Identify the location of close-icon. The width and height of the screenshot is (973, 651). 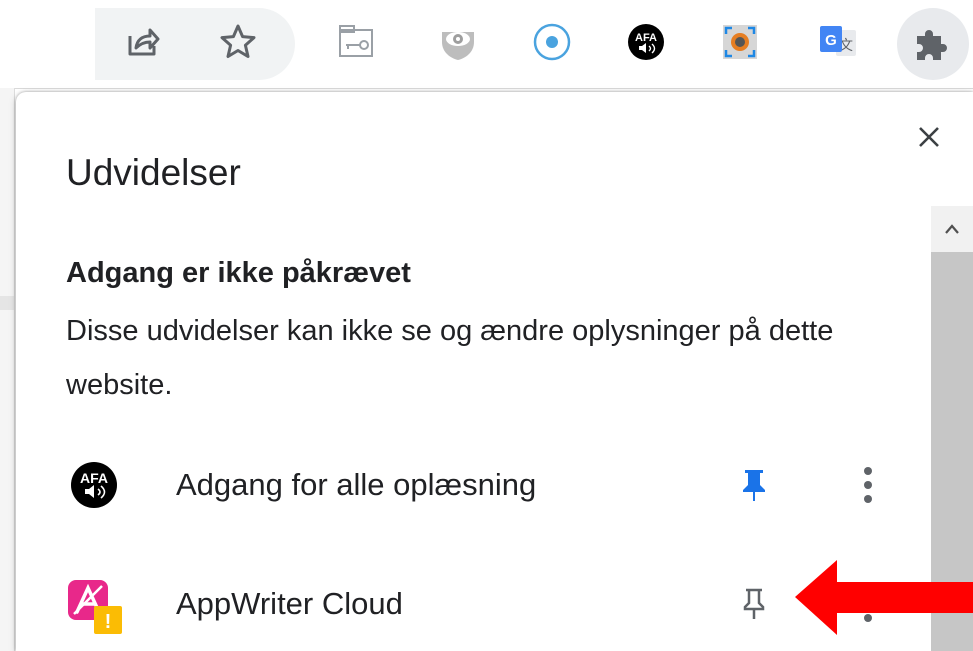
(929, 137).